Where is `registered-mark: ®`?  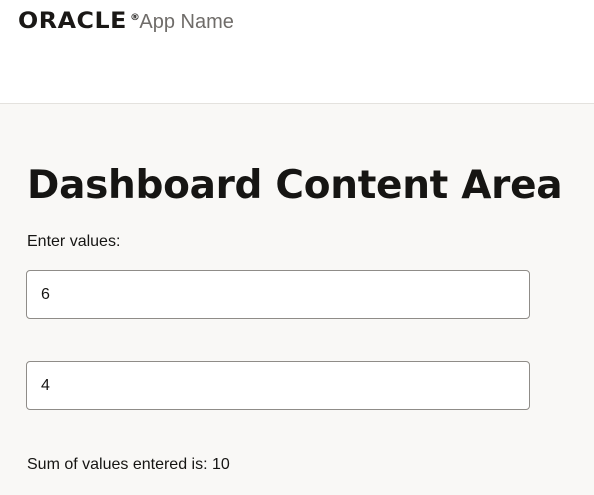 registered-mark: ® is located at coordinates (135, 17).